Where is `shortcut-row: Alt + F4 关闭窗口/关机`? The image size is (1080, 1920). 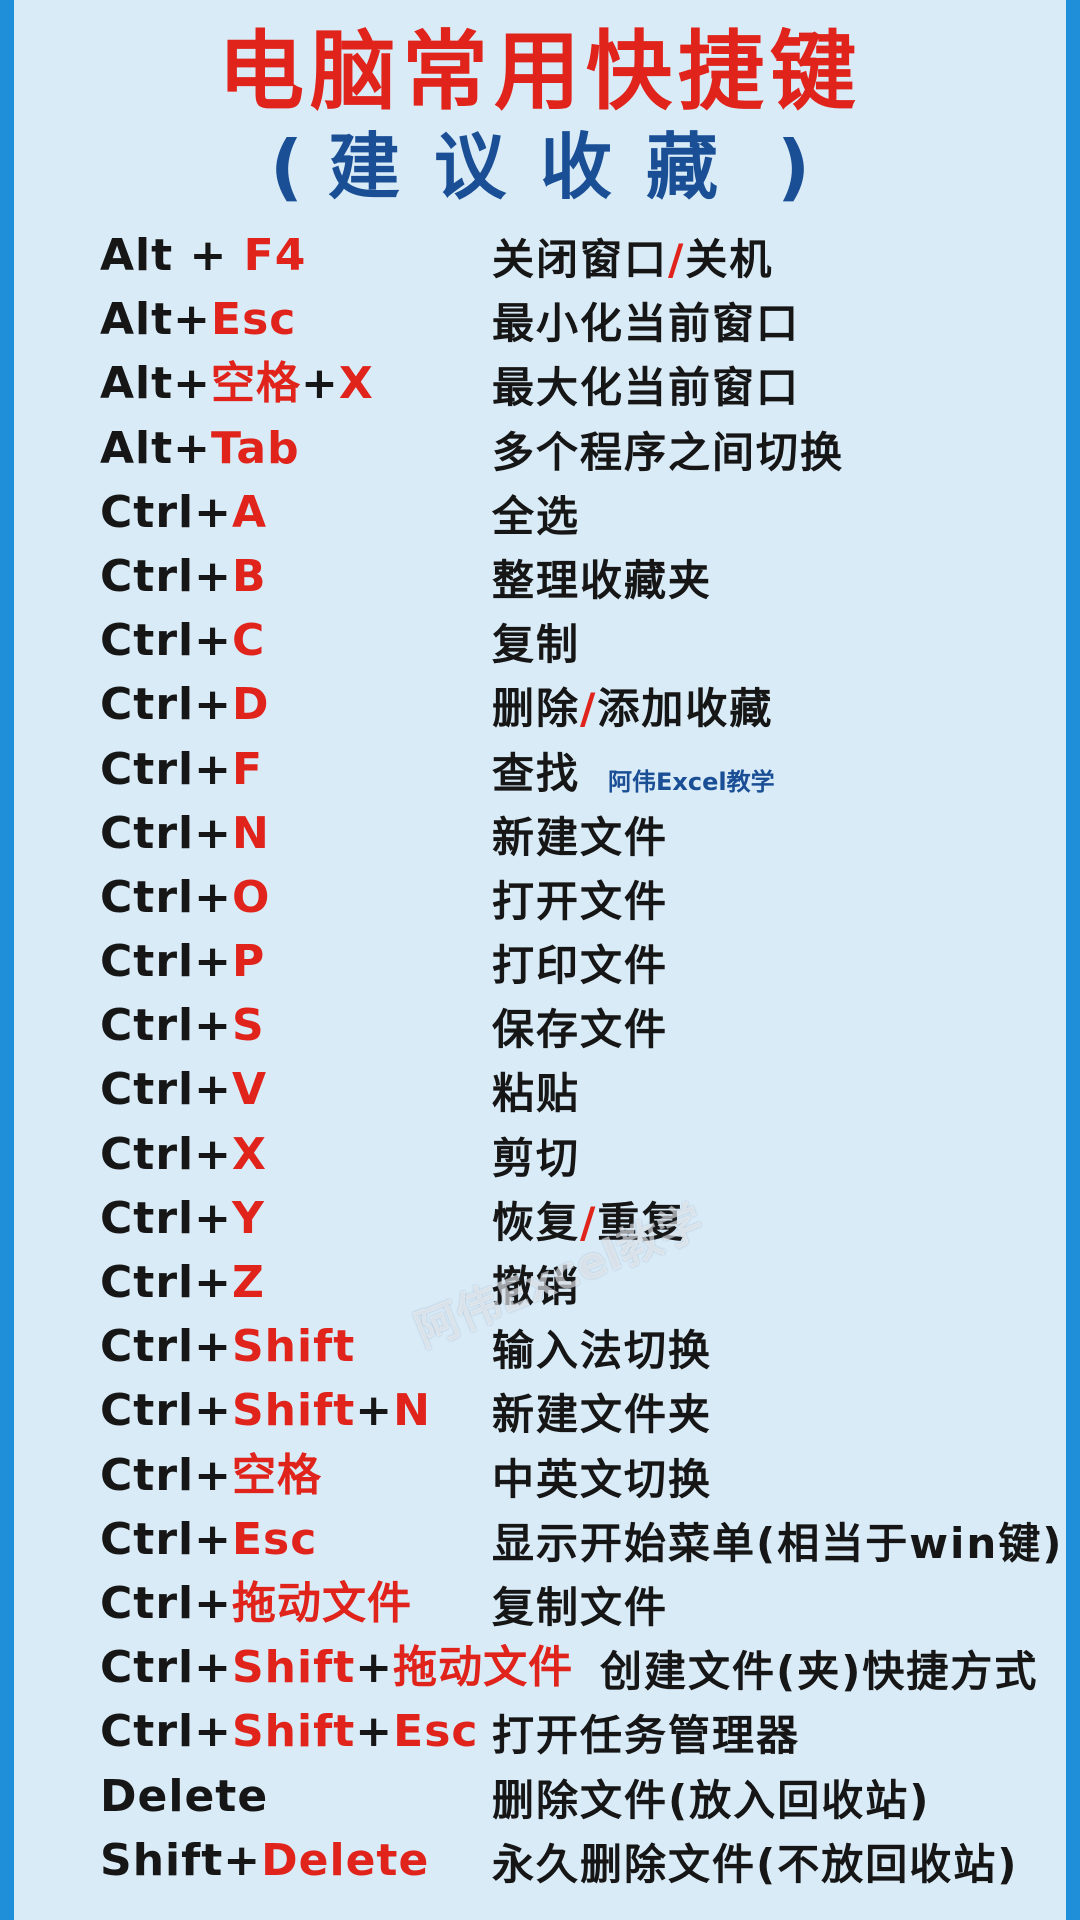 shortcut-row: Alt + F4 关闭窗口/关机 is located at coordinates (580, 260).